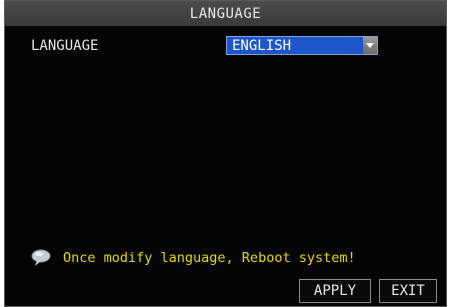 This screenshot has width=450, height=307. What do you see at coordinates (65, 46) in the screenshot?
I see `language-label: LANGUAGE` at bounding box center [65, 46].